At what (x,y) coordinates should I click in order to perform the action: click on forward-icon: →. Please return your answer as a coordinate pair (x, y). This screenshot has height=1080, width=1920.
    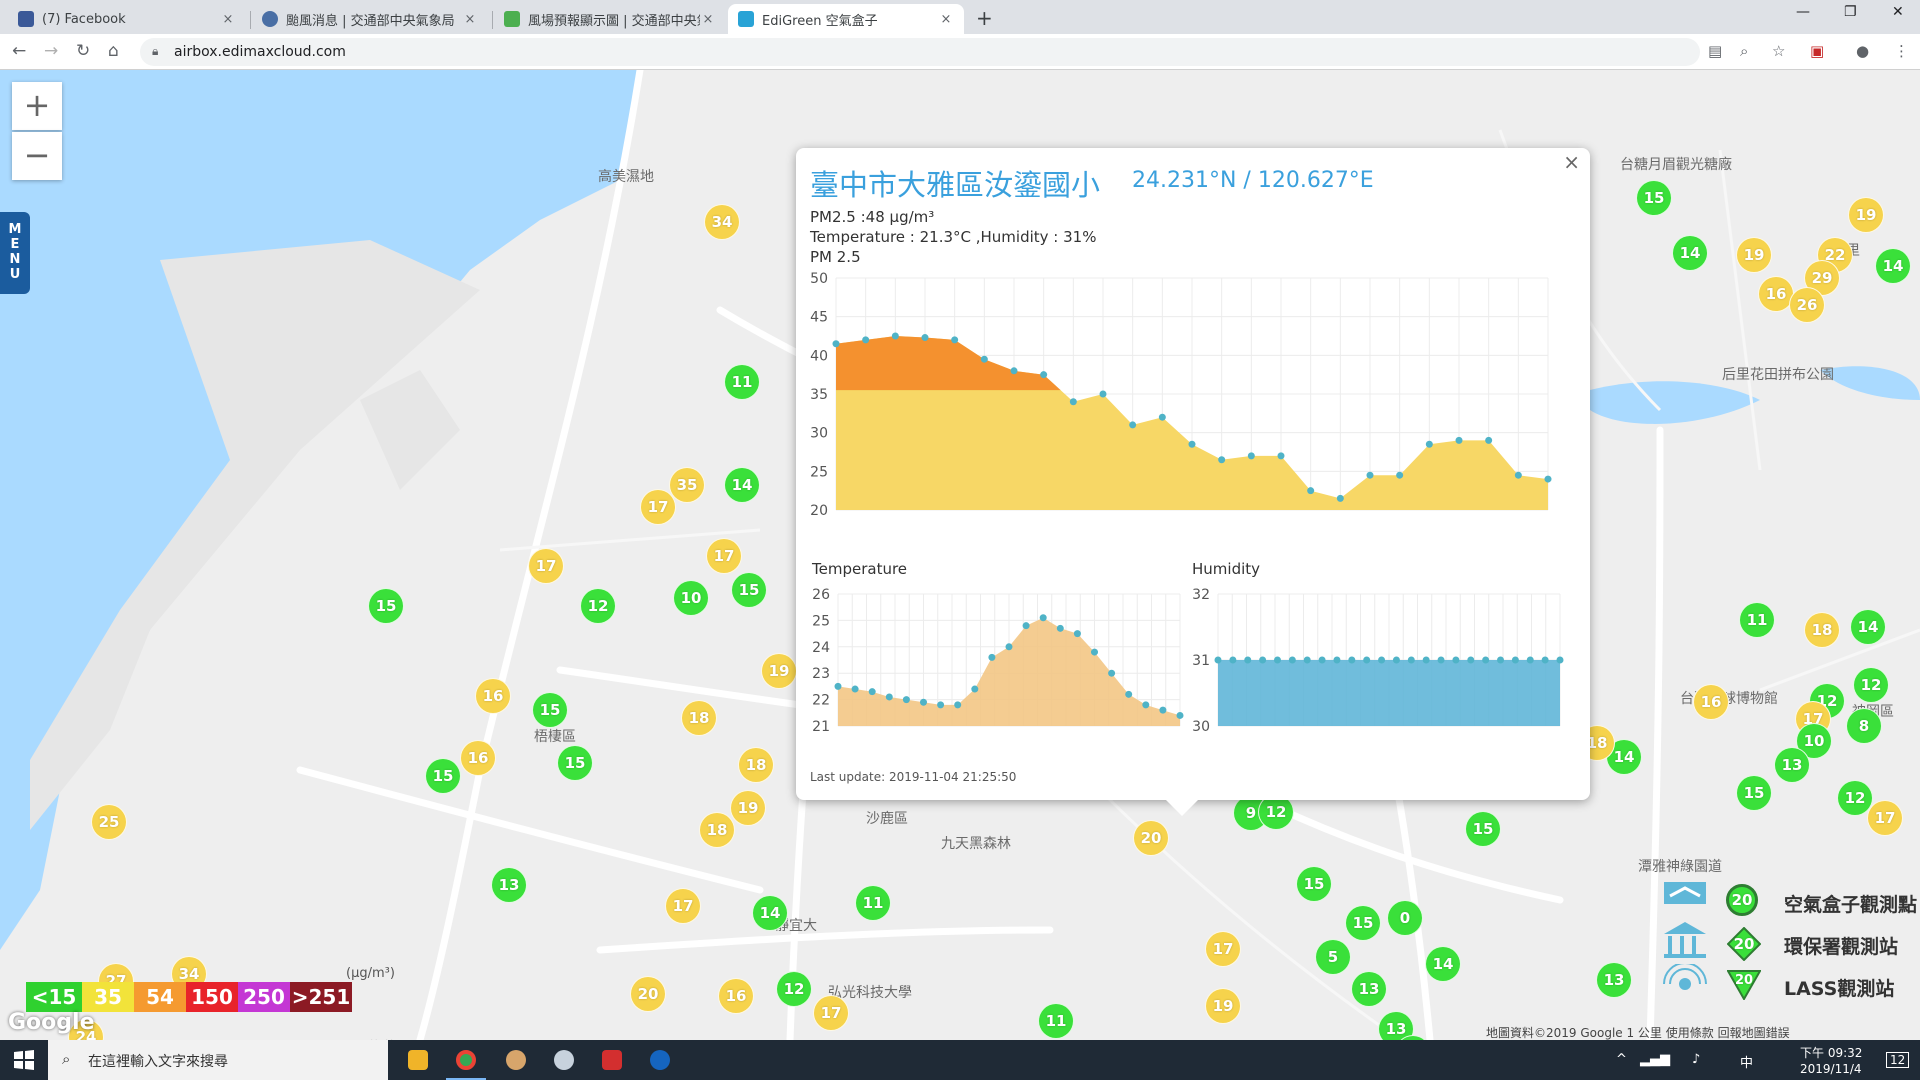
    Looking at the image, I should click on (51, 51).